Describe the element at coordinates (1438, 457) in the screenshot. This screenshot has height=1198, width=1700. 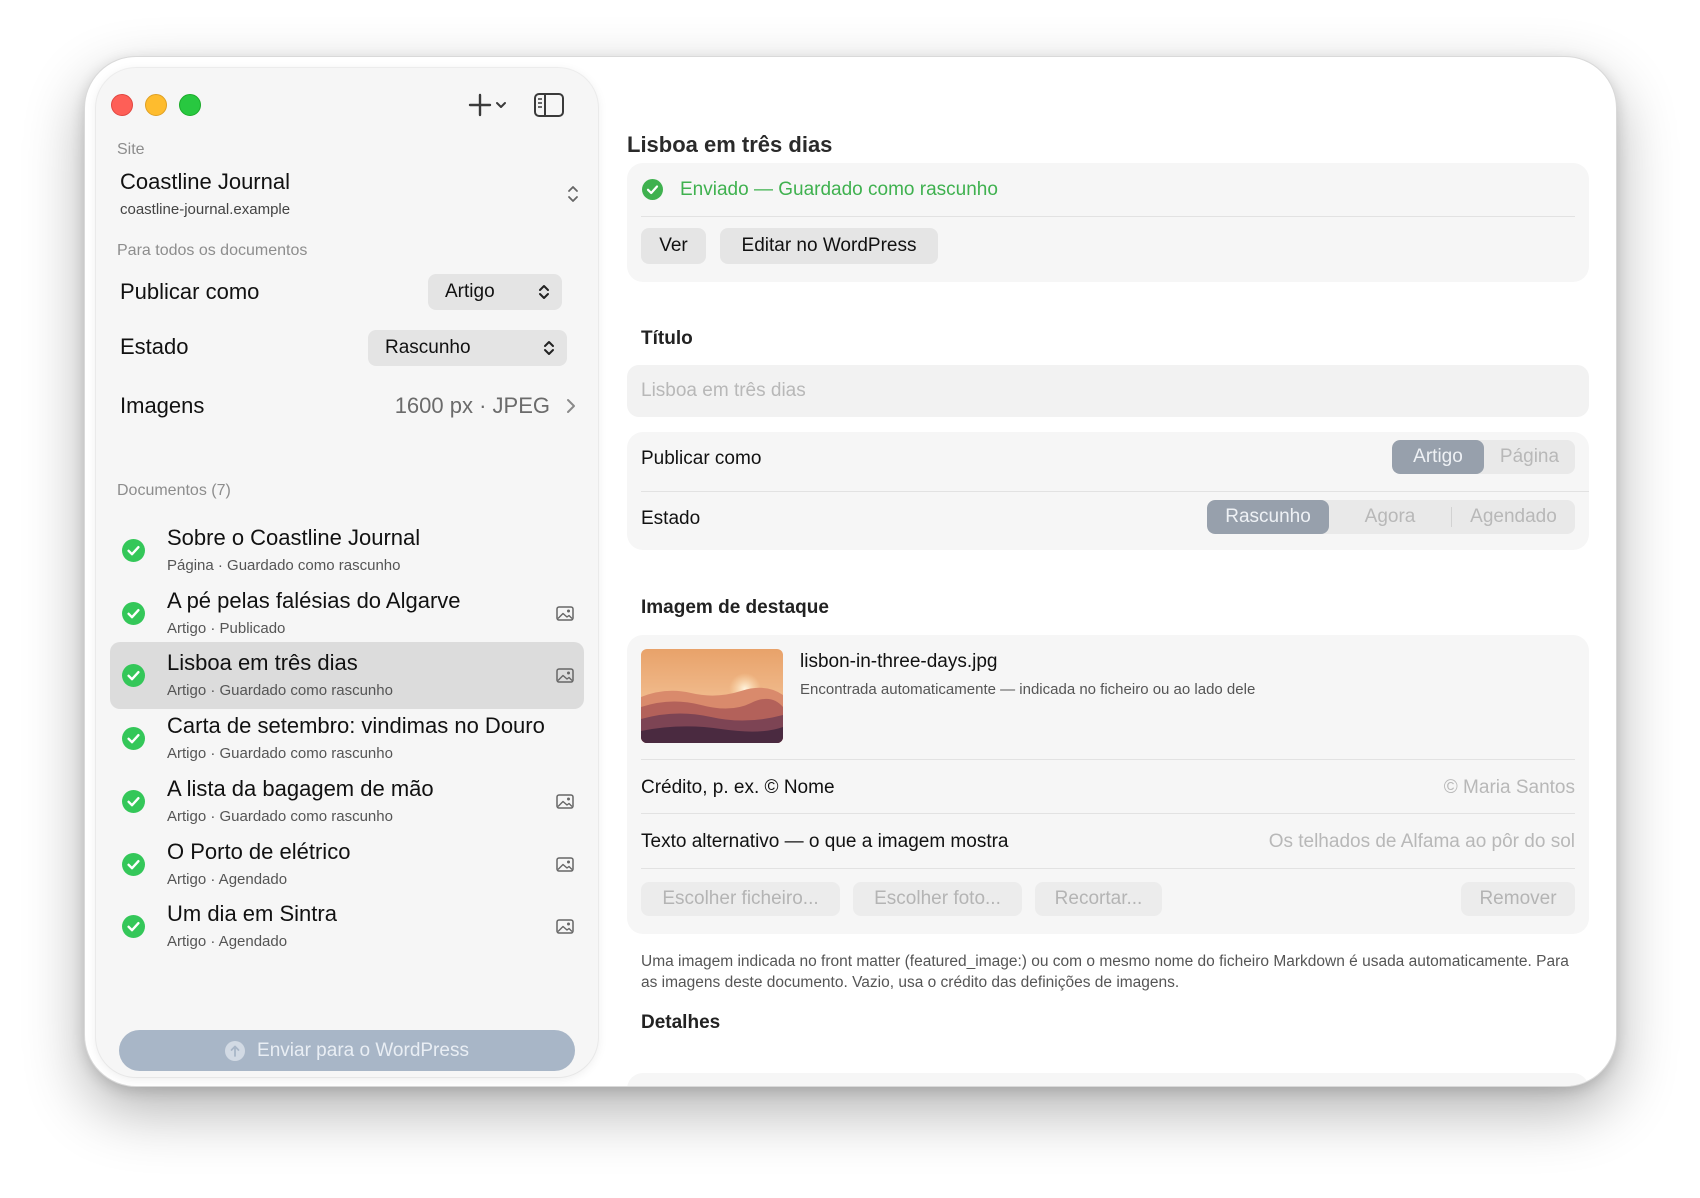
I see `segment-artigo: Artigo` at that location.